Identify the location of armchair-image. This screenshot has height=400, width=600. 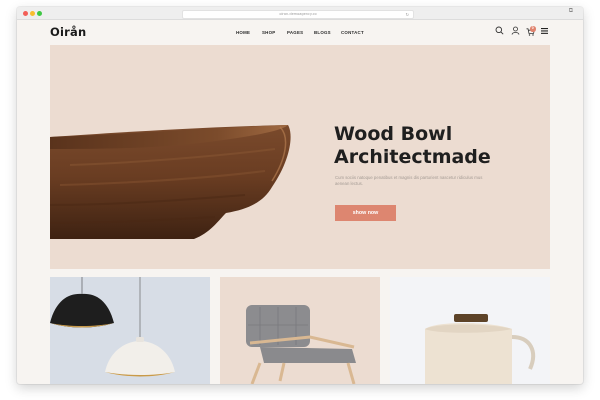
(301, 344).